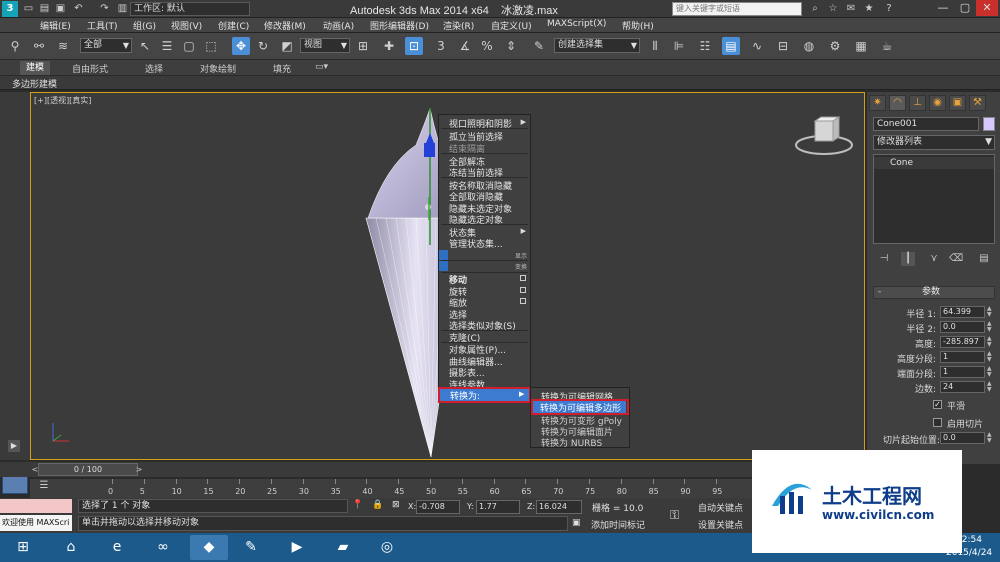 Image resolution: width=1000 pixels, height=562 pixels. I want to click on unlink-icon: ⚯, so click(39, 46).